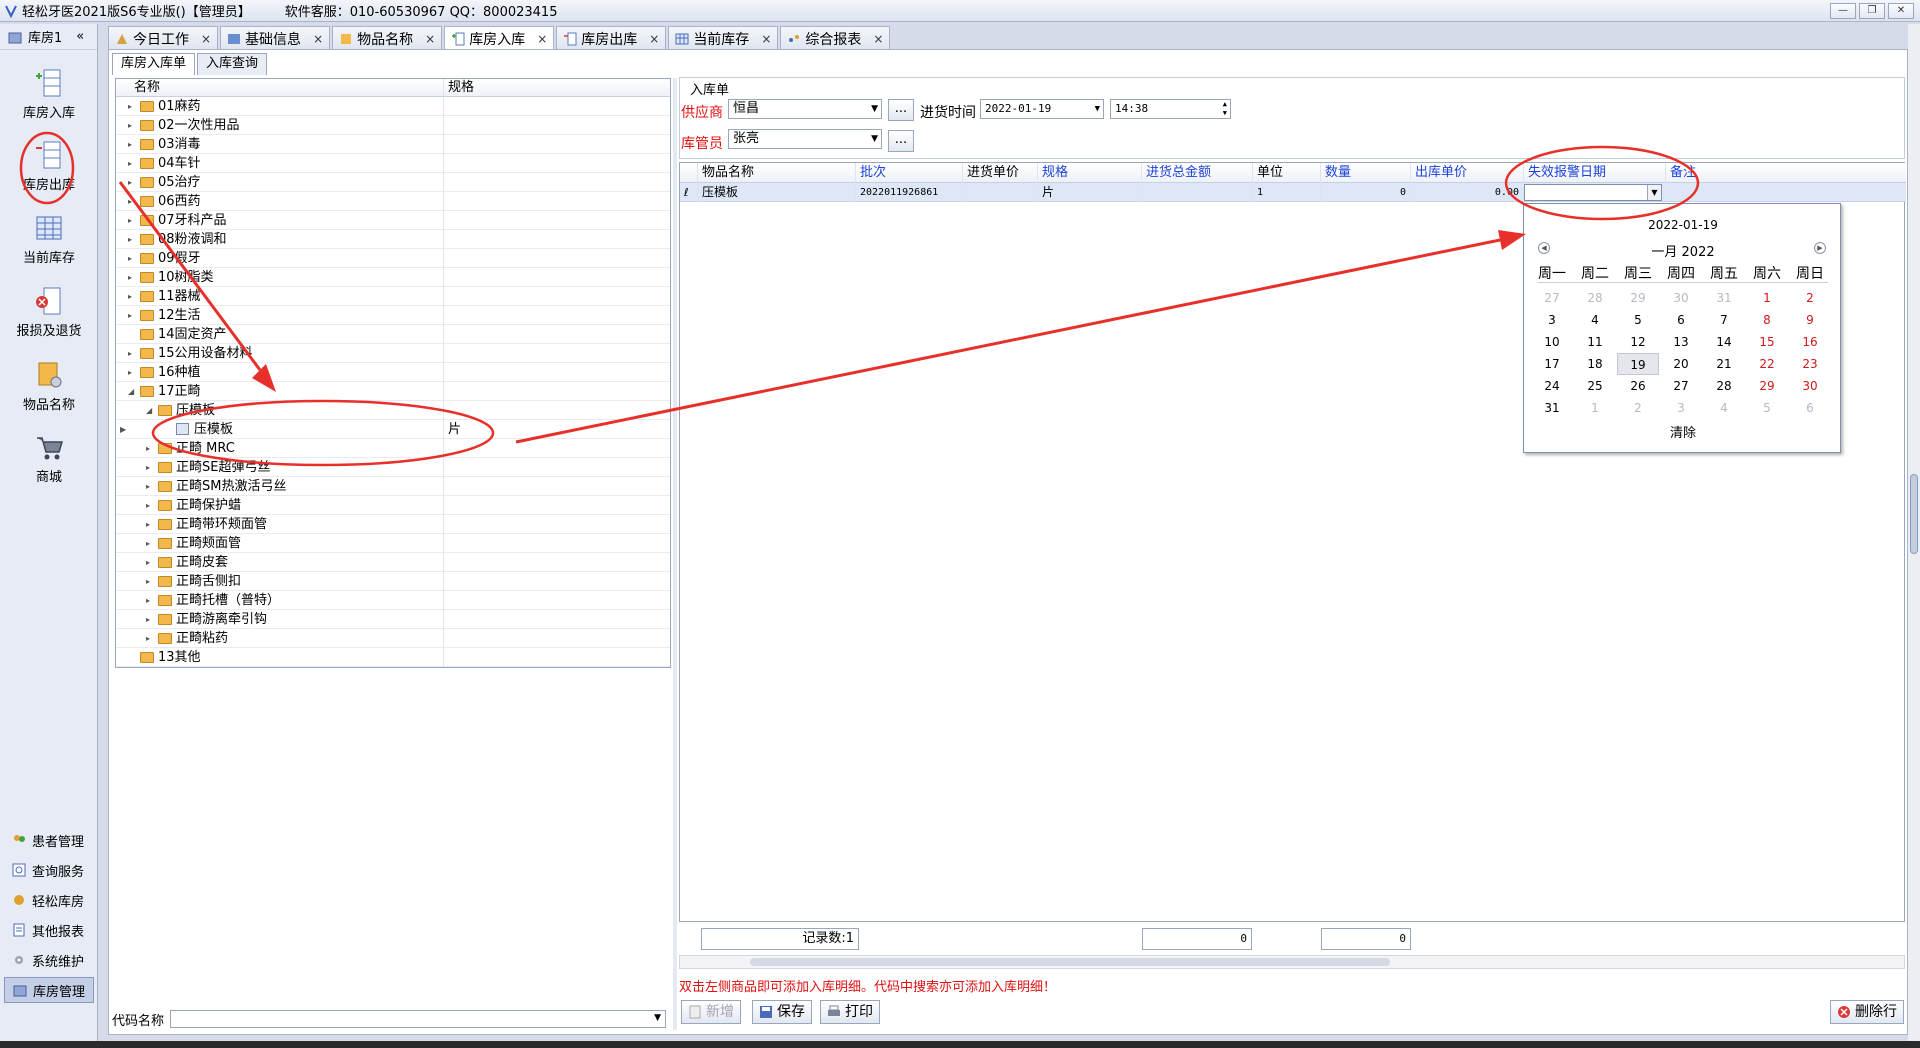 The image size is (1920, 1048). I want to click on nav-patients: 患者管理, so click(49, 840).